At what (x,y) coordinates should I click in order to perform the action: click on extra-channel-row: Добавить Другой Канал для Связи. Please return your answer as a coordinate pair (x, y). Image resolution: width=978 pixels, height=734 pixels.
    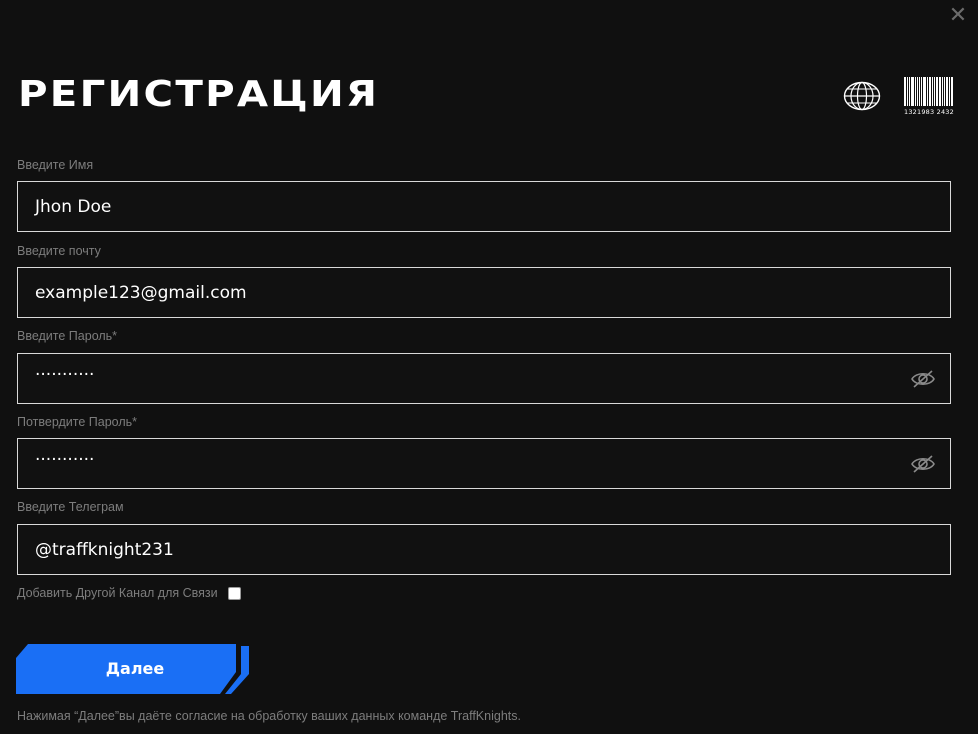
    Looking at the image, I should click on (129, 593).